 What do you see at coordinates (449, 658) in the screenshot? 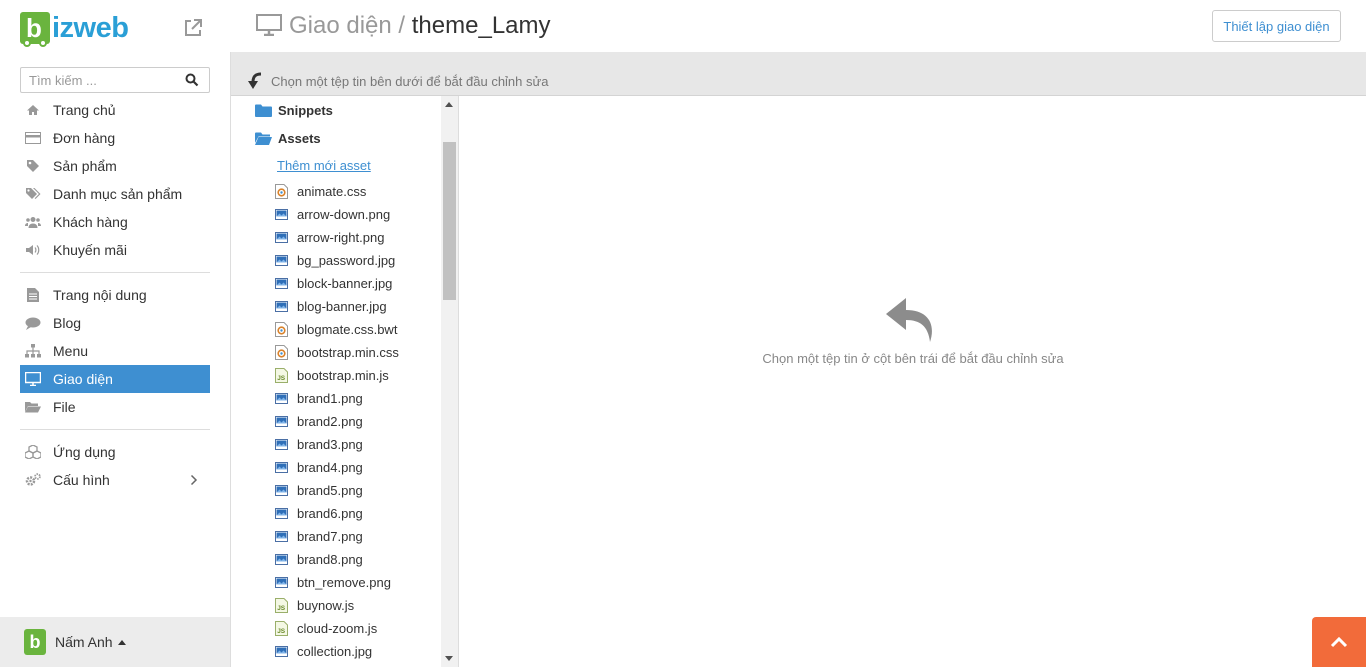
I see `scroll-down-arrow-icon` at bounding box center [449, 658].